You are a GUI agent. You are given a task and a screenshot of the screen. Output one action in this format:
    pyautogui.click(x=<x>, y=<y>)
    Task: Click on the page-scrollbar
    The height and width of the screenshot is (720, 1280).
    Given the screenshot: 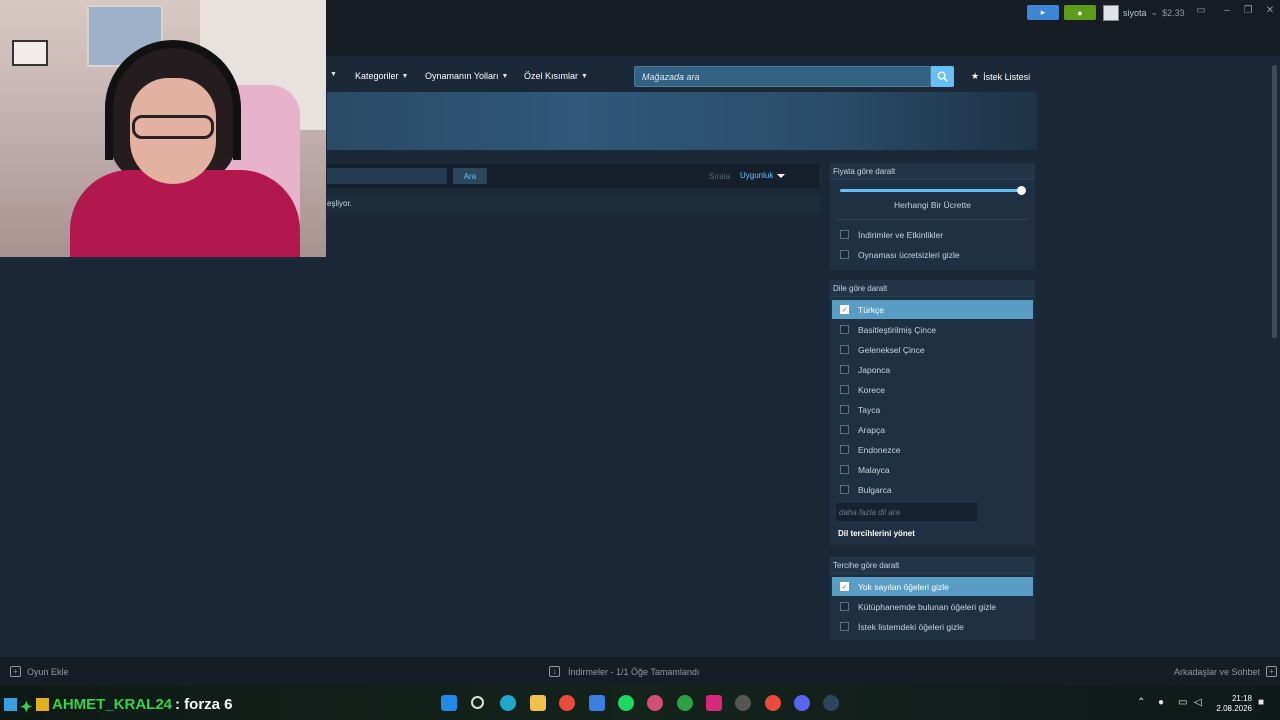 What is the action you would take?
    pyautogui.click(x=1274, y=201)
    